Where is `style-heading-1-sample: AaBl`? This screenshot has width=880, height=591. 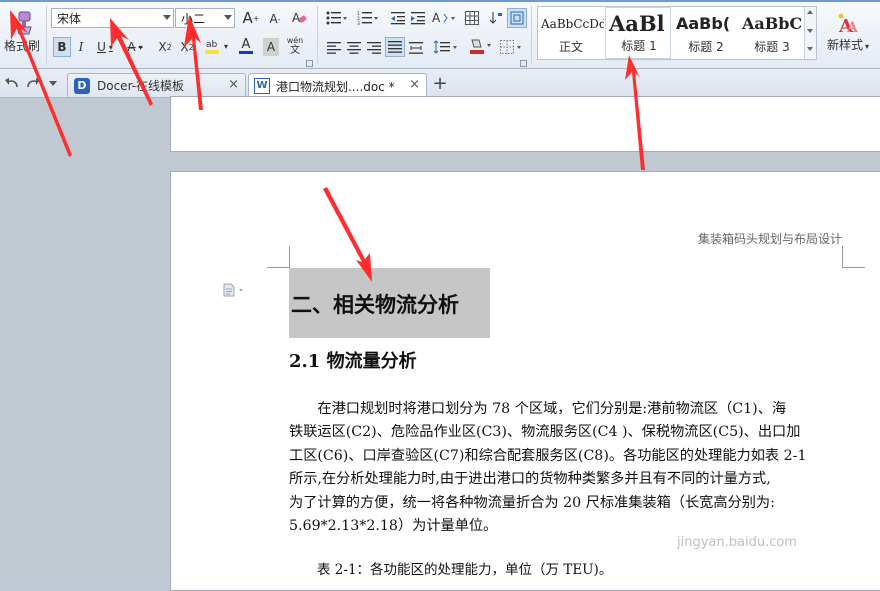
style-heading-1-sample: AaBl is located at coordinates (637, 23).